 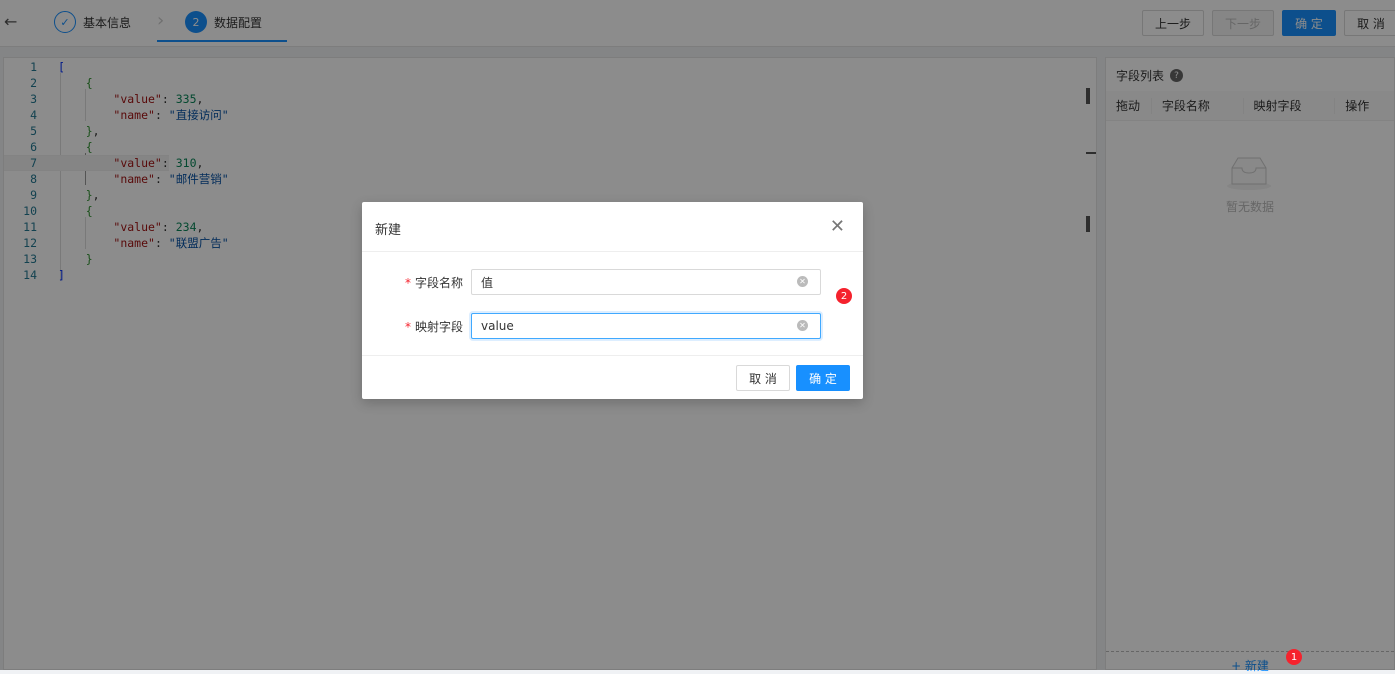 What do you see at coordinates (646, 326) in the screenshot?
I see `mapping-field-input` at bounding box center [646, 326].